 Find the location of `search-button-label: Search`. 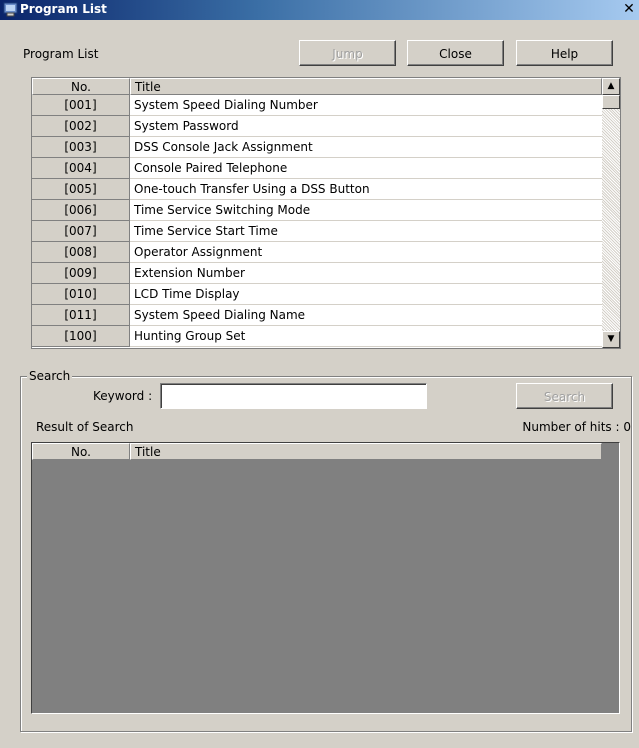

search-button-label: Search is located at coordinates (564, 397).